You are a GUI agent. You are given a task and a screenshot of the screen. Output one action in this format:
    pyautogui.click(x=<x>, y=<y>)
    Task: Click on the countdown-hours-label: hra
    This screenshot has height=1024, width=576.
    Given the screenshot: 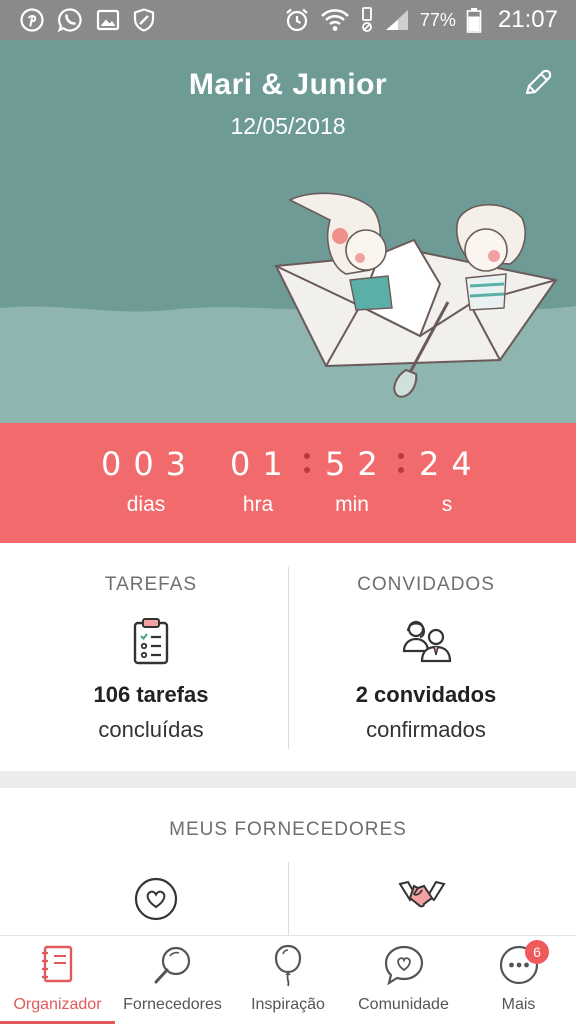 What is the action you would take?
    pyautogui.click(x=258, y=504)
    